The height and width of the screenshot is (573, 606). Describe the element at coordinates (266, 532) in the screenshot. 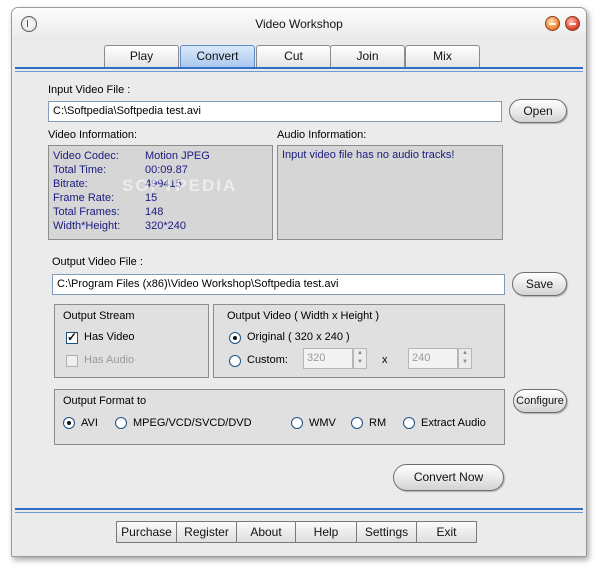

I see `about-button: About` at that location.